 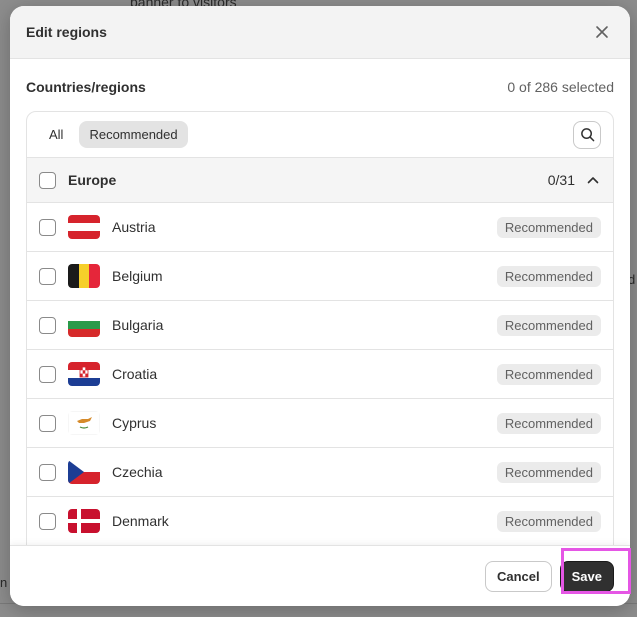 I want to click on modal-title: Edit regions, so click(x=66, y=32).